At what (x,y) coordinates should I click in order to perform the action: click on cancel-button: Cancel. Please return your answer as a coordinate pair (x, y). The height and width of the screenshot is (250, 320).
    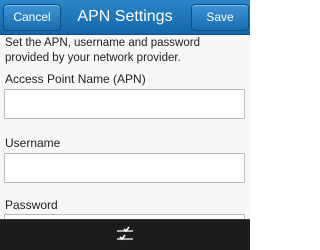
    Looking at the image, I should click on (32, 17).